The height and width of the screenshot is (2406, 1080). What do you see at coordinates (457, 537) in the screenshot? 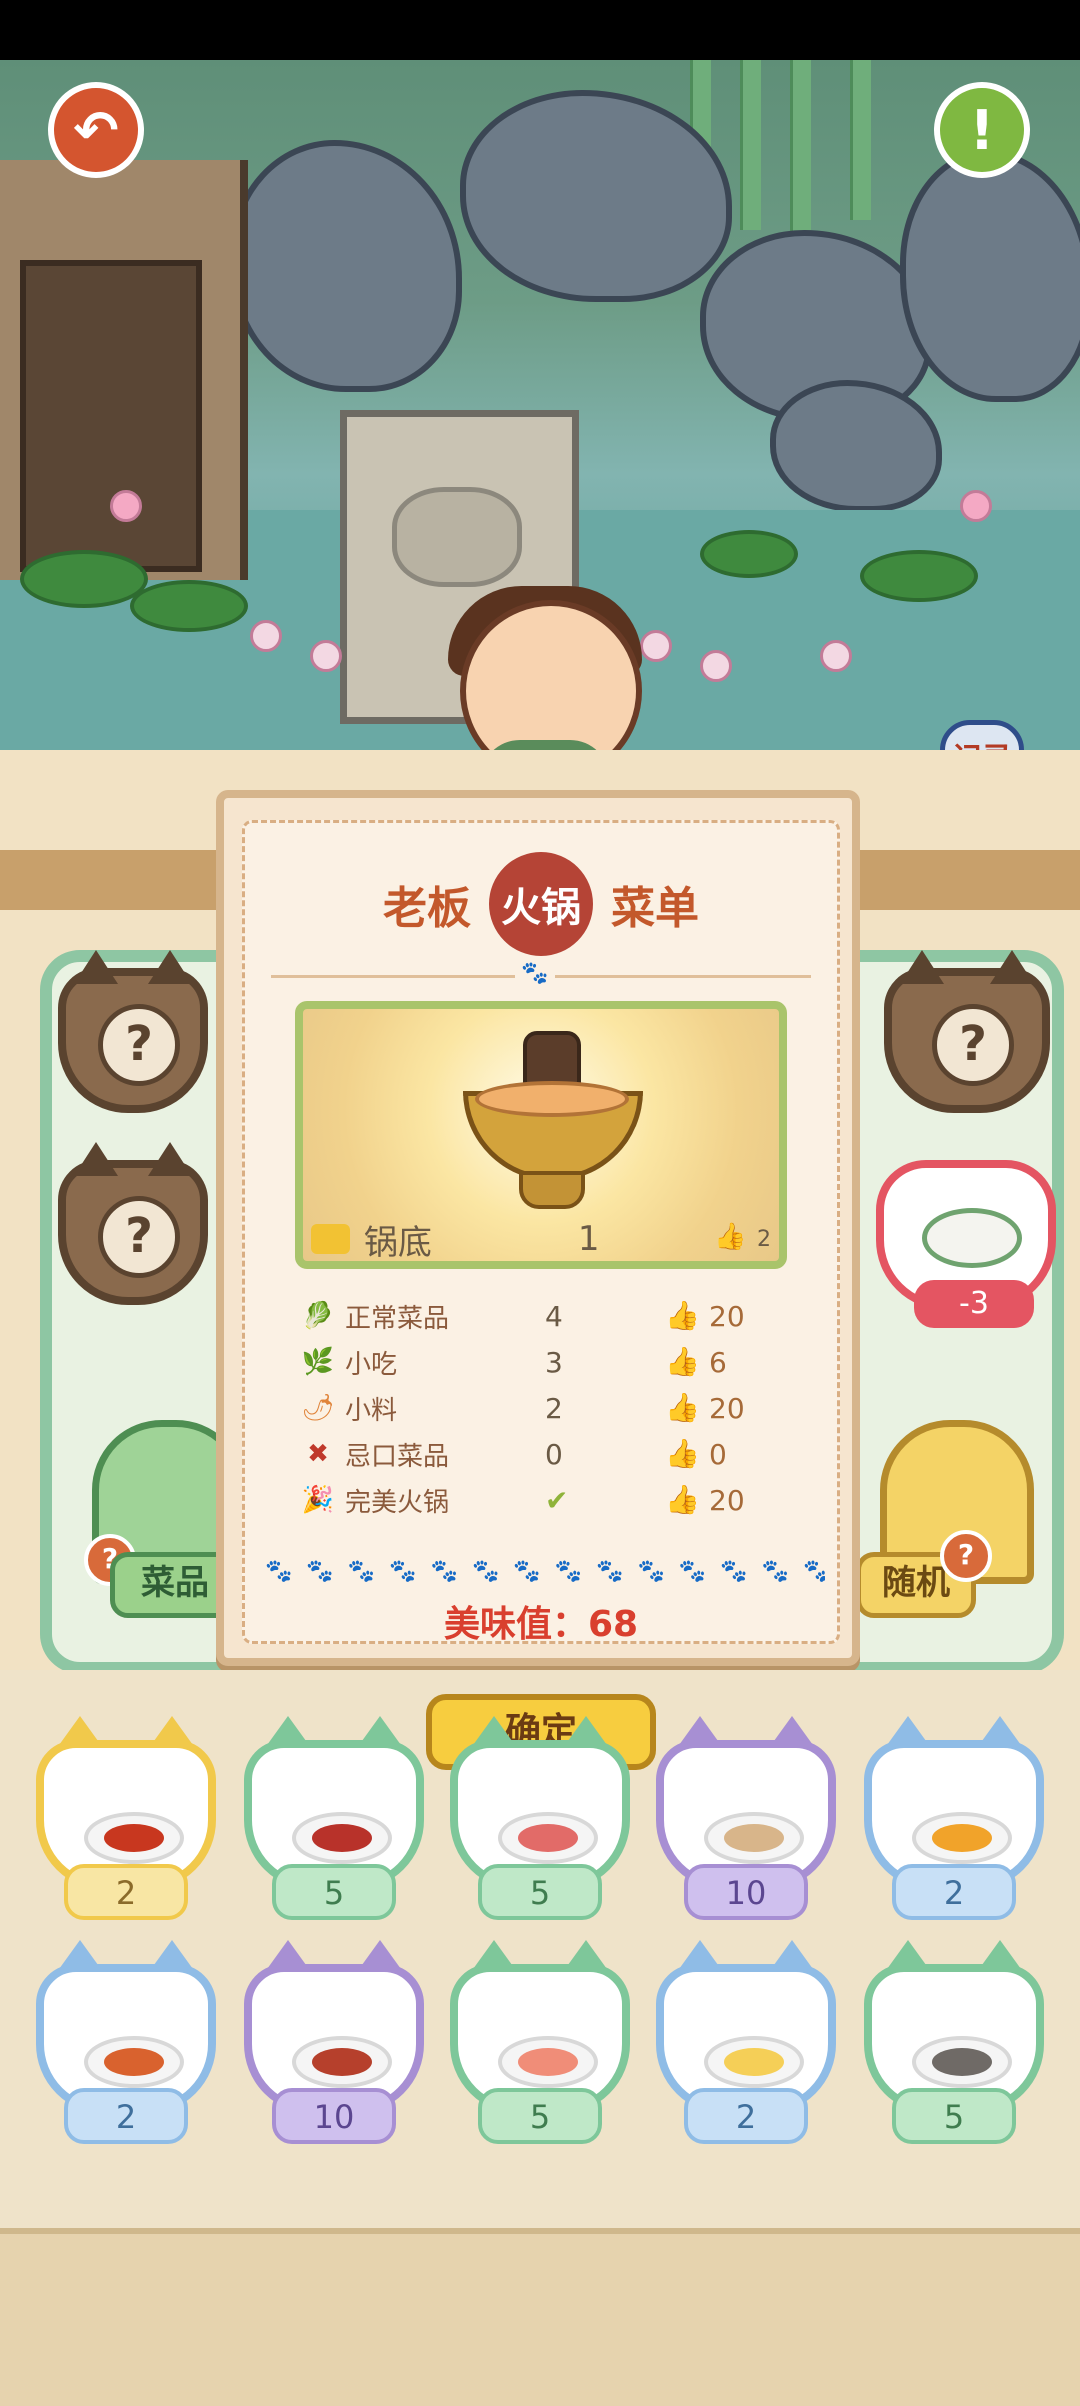
I see `gate-carving` at bounding box center [457, 537].